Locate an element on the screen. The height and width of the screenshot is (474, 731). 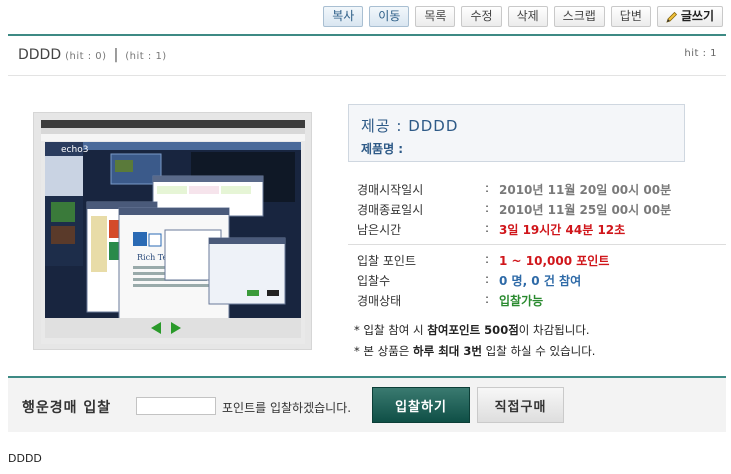
notice-text: 입찰 하실 수 있습니다. is located at coordinates (538, 351).